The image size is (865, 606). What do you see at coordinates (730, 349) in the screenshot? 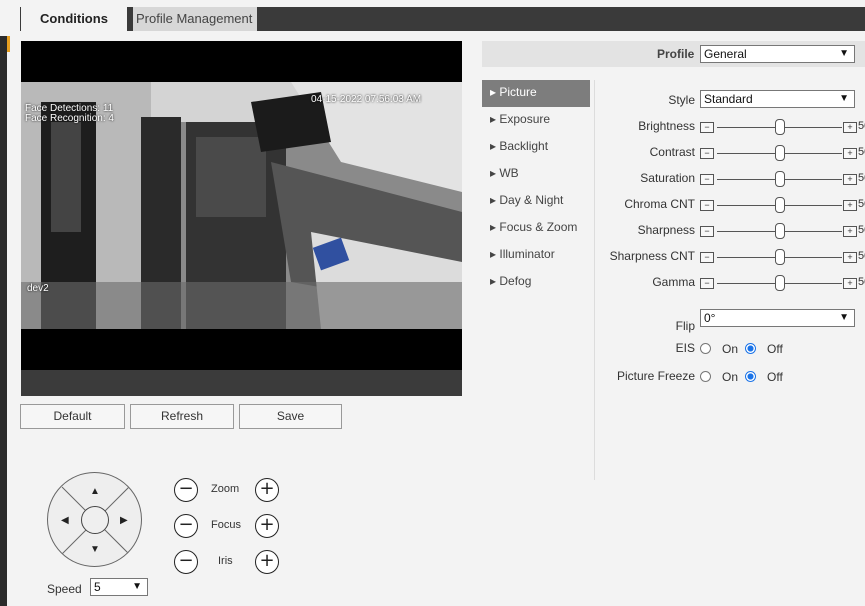
I see `eis-on-label: On` at bounding box center [730, 349].